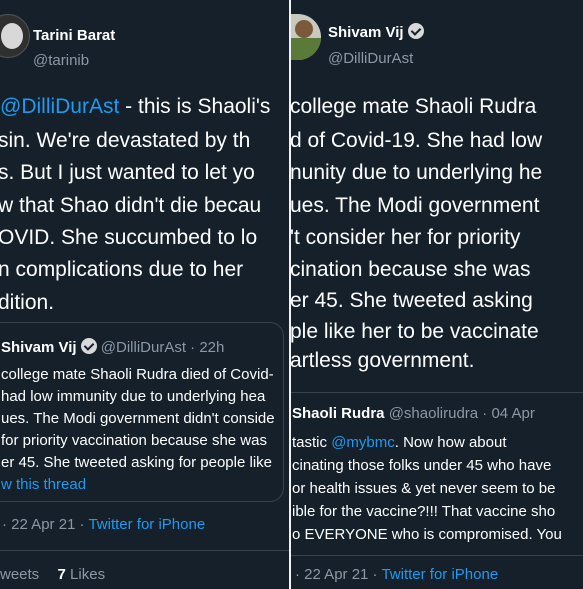 The width and height of the screenshot is (583, 589). Describe the element at coordinates (363, 442) in the screenshot. I see `mention-link: @mybmc` at that location.